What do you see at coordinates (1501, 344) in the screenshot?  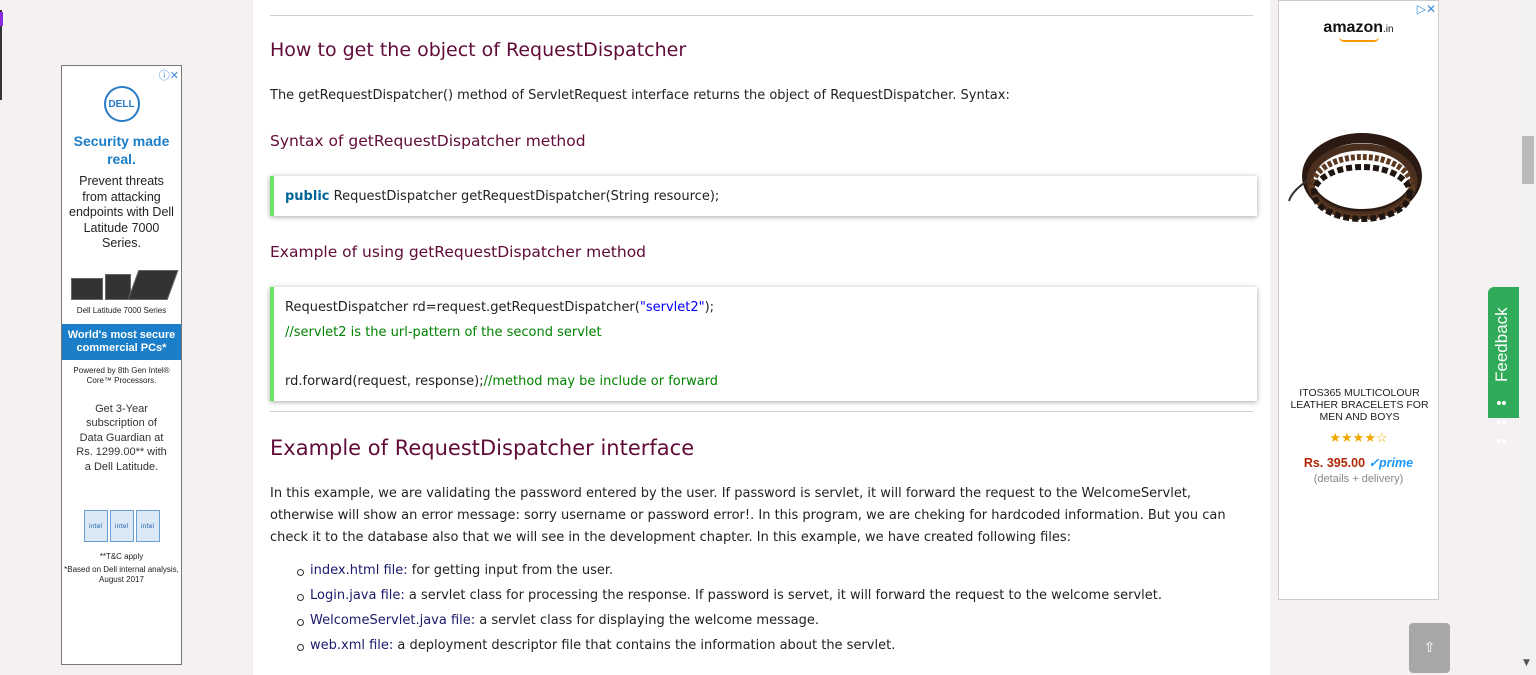 I see `feedback-label: Feedback` at bounding box center [1501, 344].